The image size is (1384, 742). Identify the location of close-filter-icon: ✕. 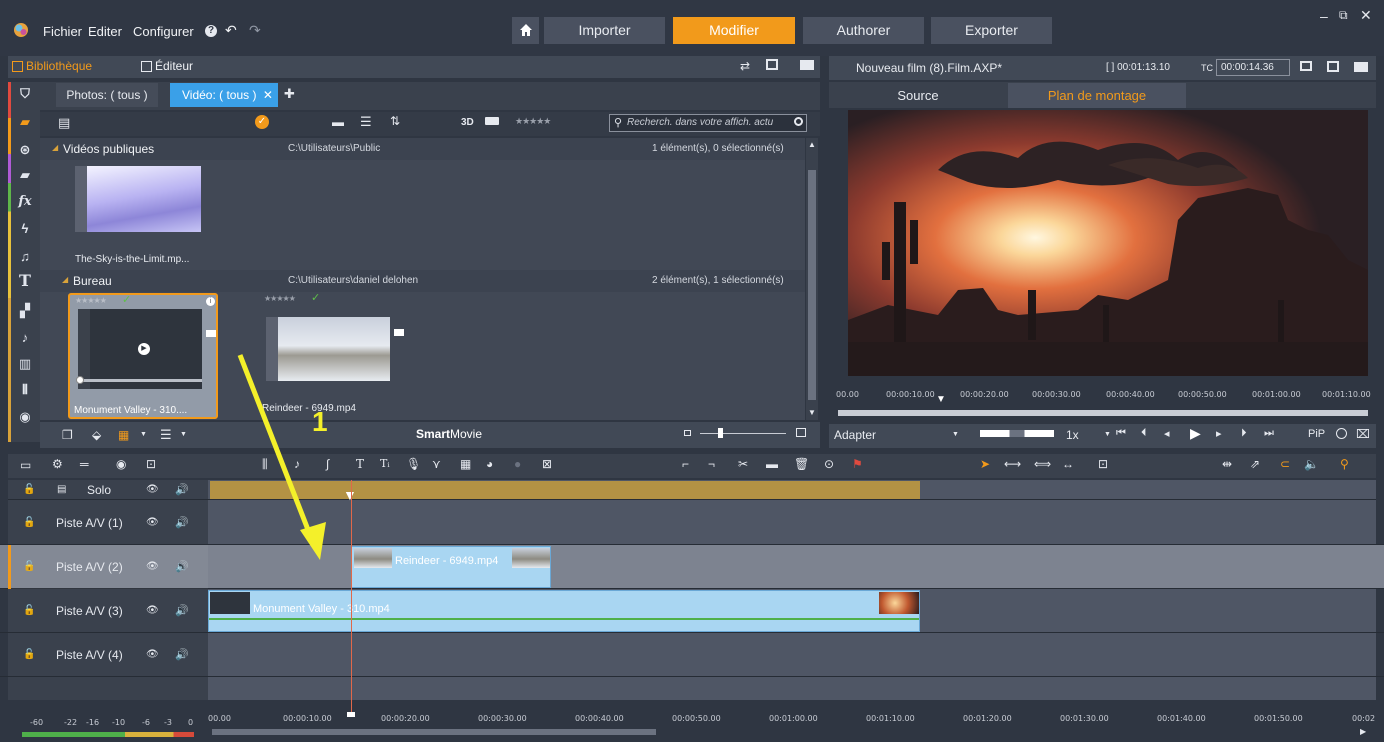
(268, 95).